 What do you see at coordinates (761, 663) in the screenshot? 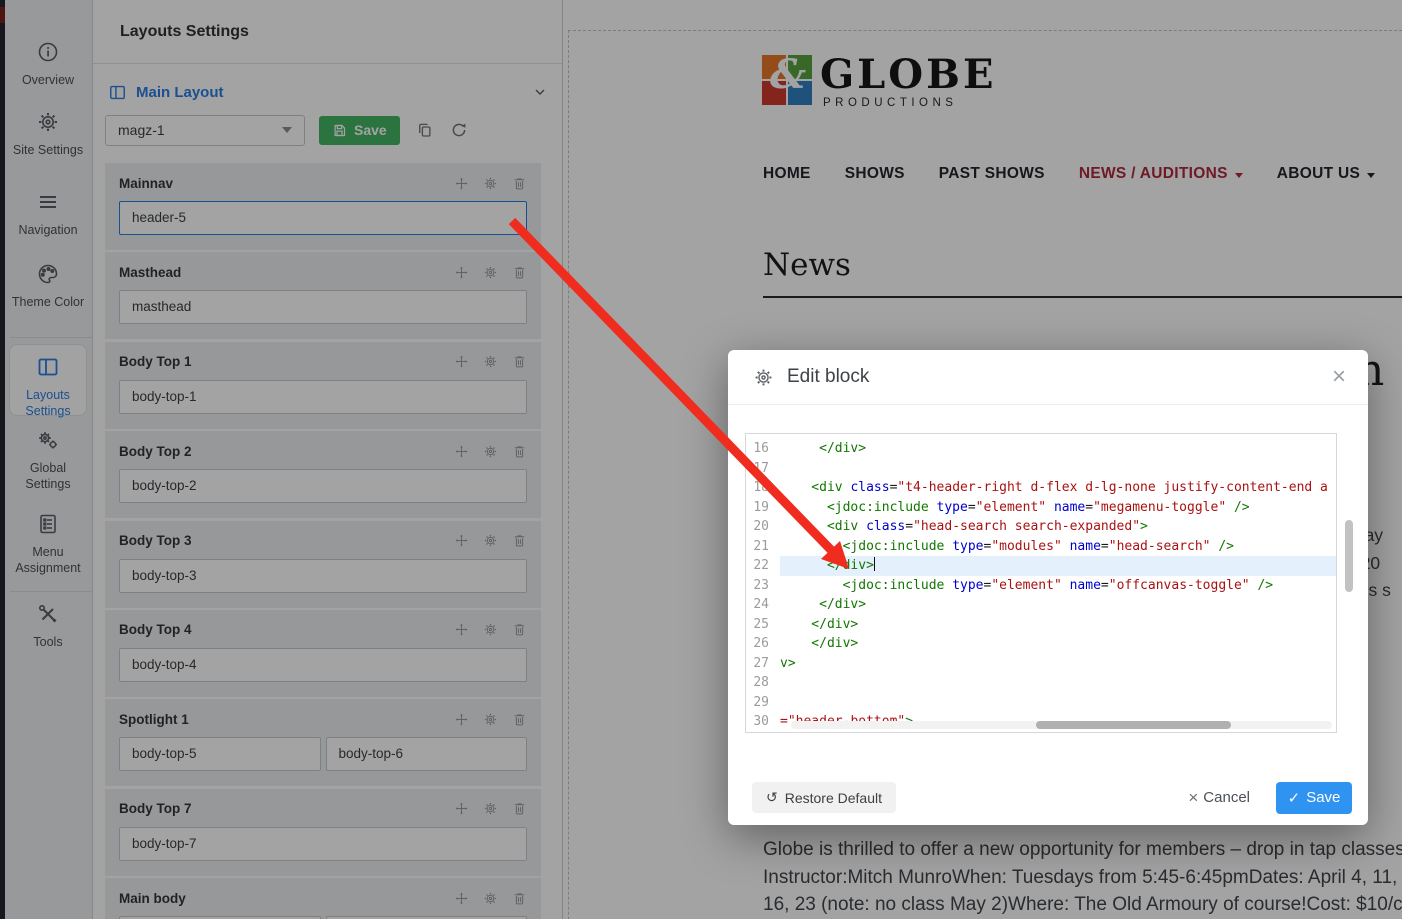
I see `line-number: 27` at bounding box center [761, 663].